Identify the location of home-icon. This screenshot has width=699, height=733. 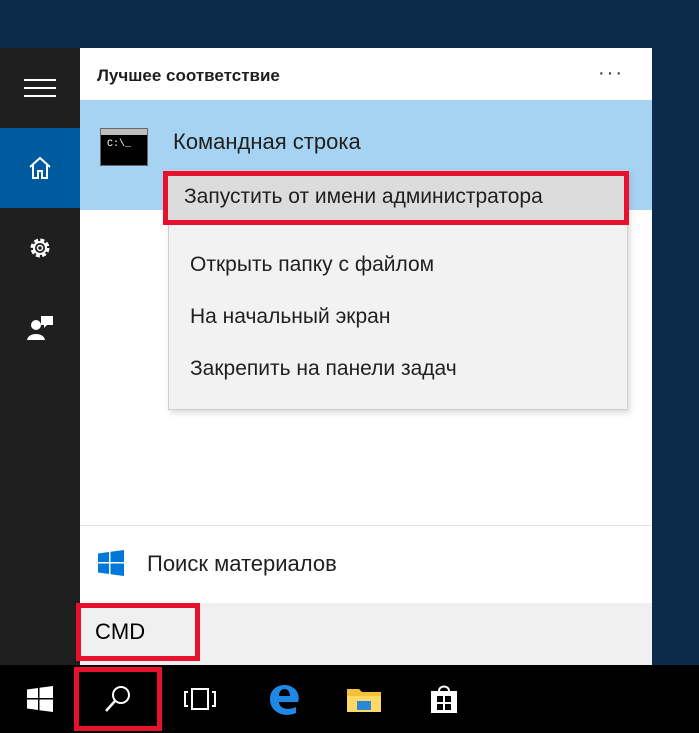
(40, 167).